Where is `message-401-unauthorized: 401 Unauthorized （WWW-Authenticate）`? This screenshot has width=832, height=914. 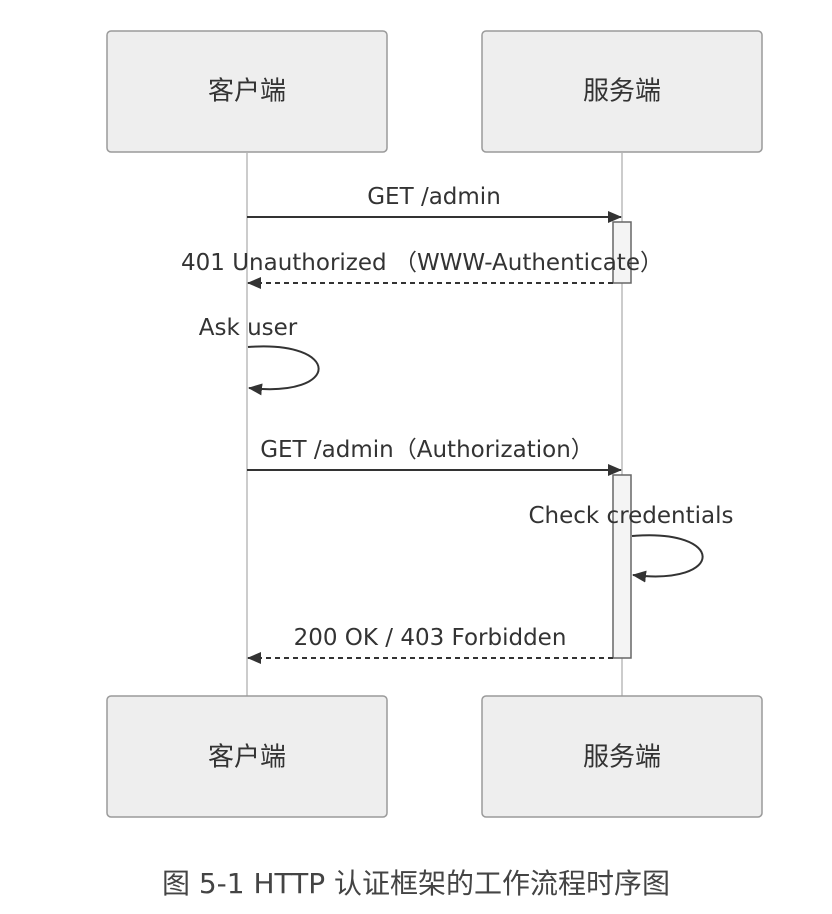
message-401-unauthorized: 401 Unauthorized （WWW-Authenticate） is located at coordinates (422, 269).